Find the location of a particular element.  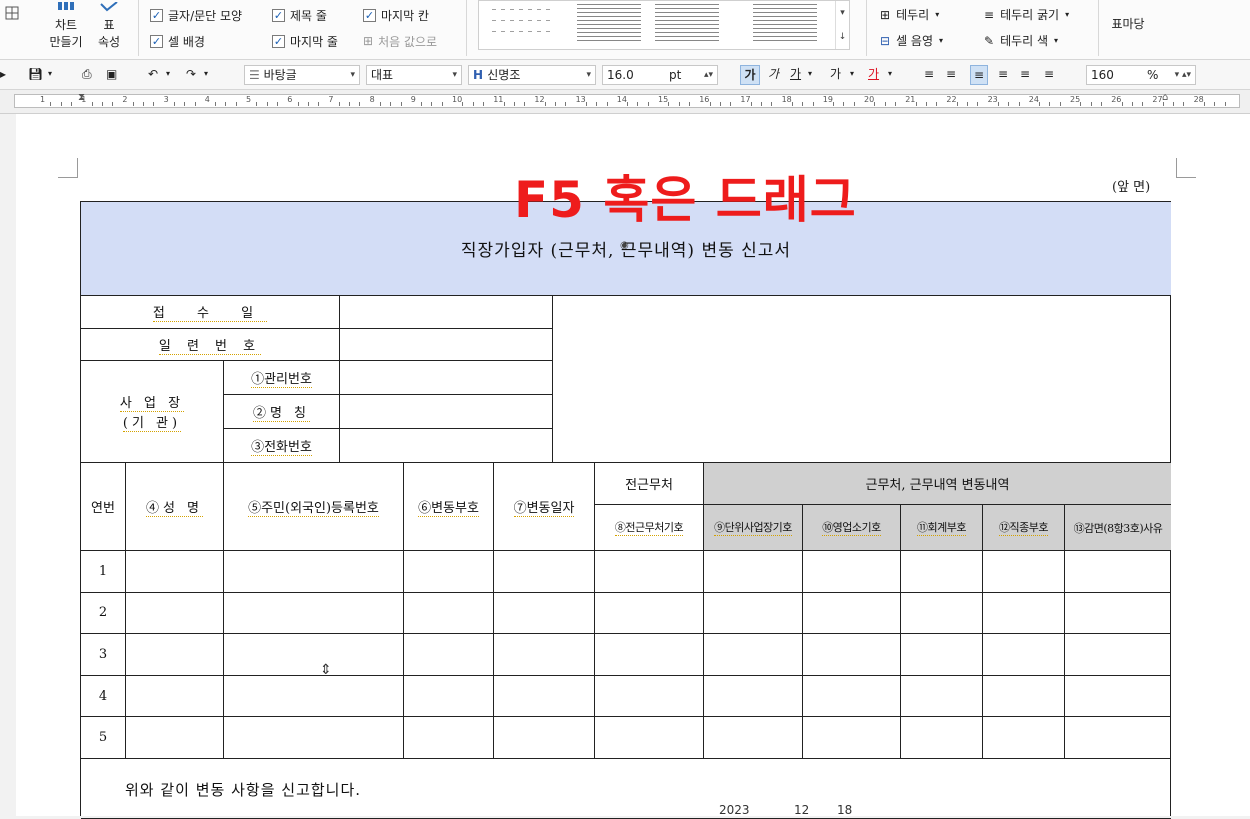

align-right-icon: ≡ is located at coordinates (1003, 75).